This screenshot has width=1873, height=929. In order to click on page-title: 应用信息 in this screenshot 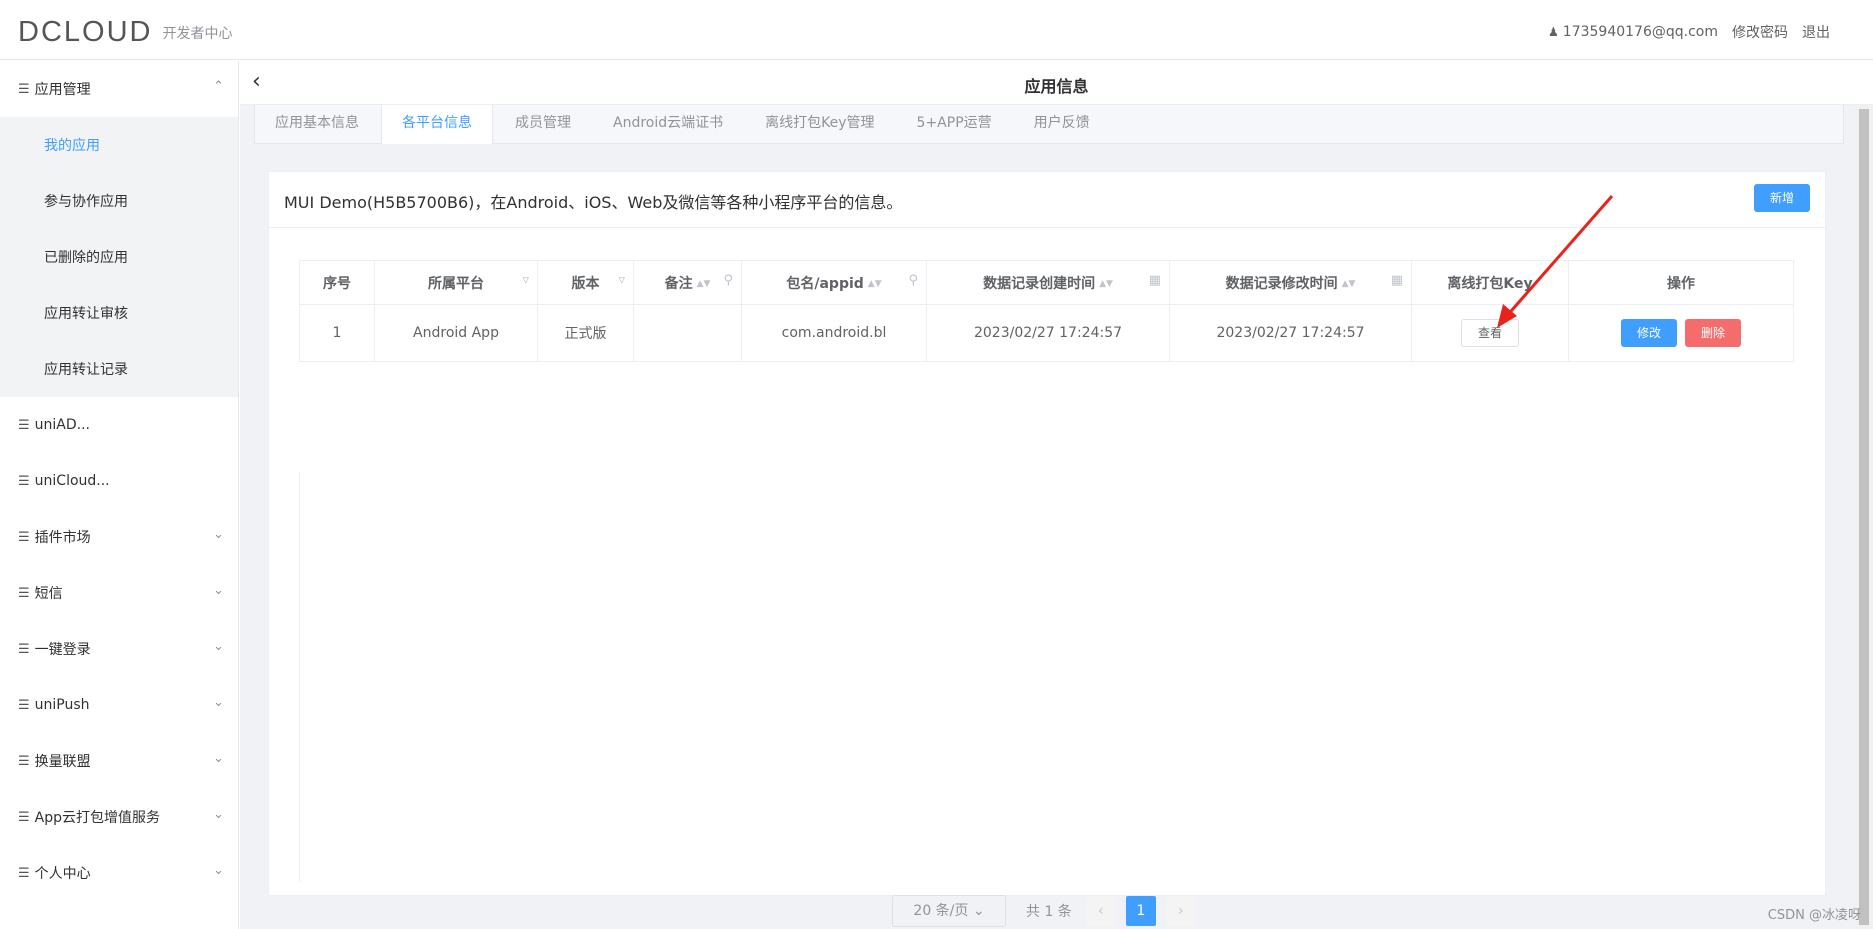, I will do `click(1056, 86)`.